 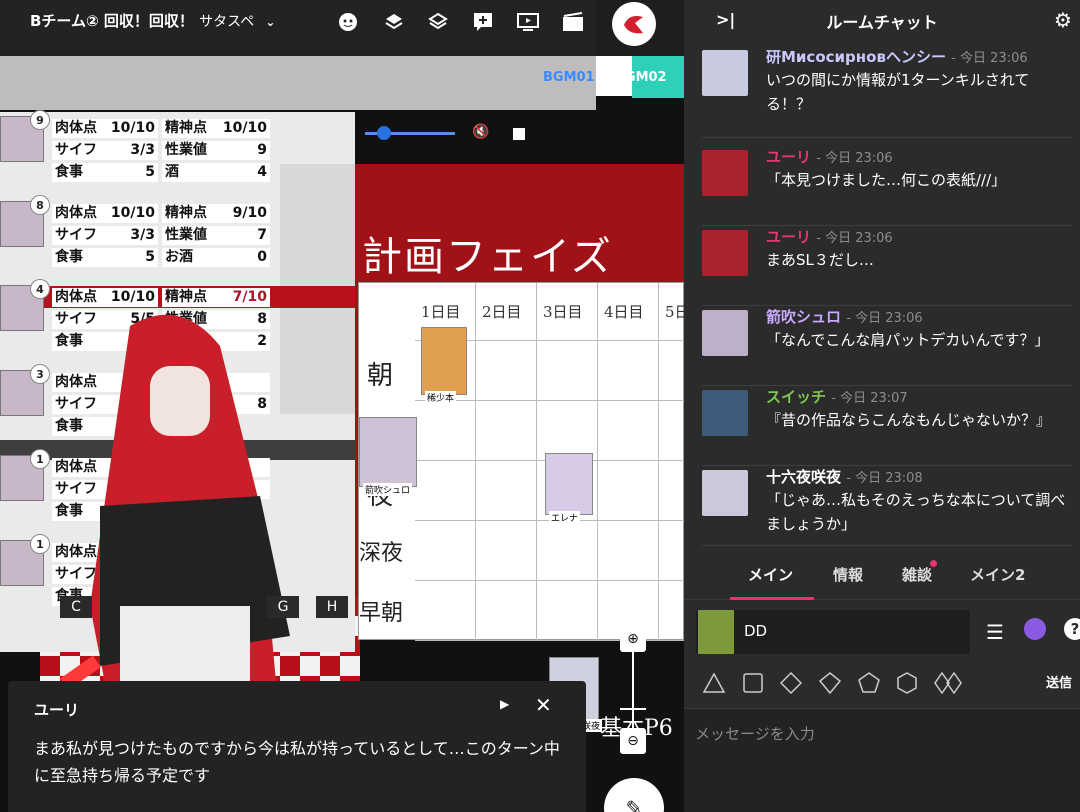 What do you see at coordinates (633, 741) in the screenshot?
I see `zoom-out-button: ⊖` at bounding box center [633, 741].